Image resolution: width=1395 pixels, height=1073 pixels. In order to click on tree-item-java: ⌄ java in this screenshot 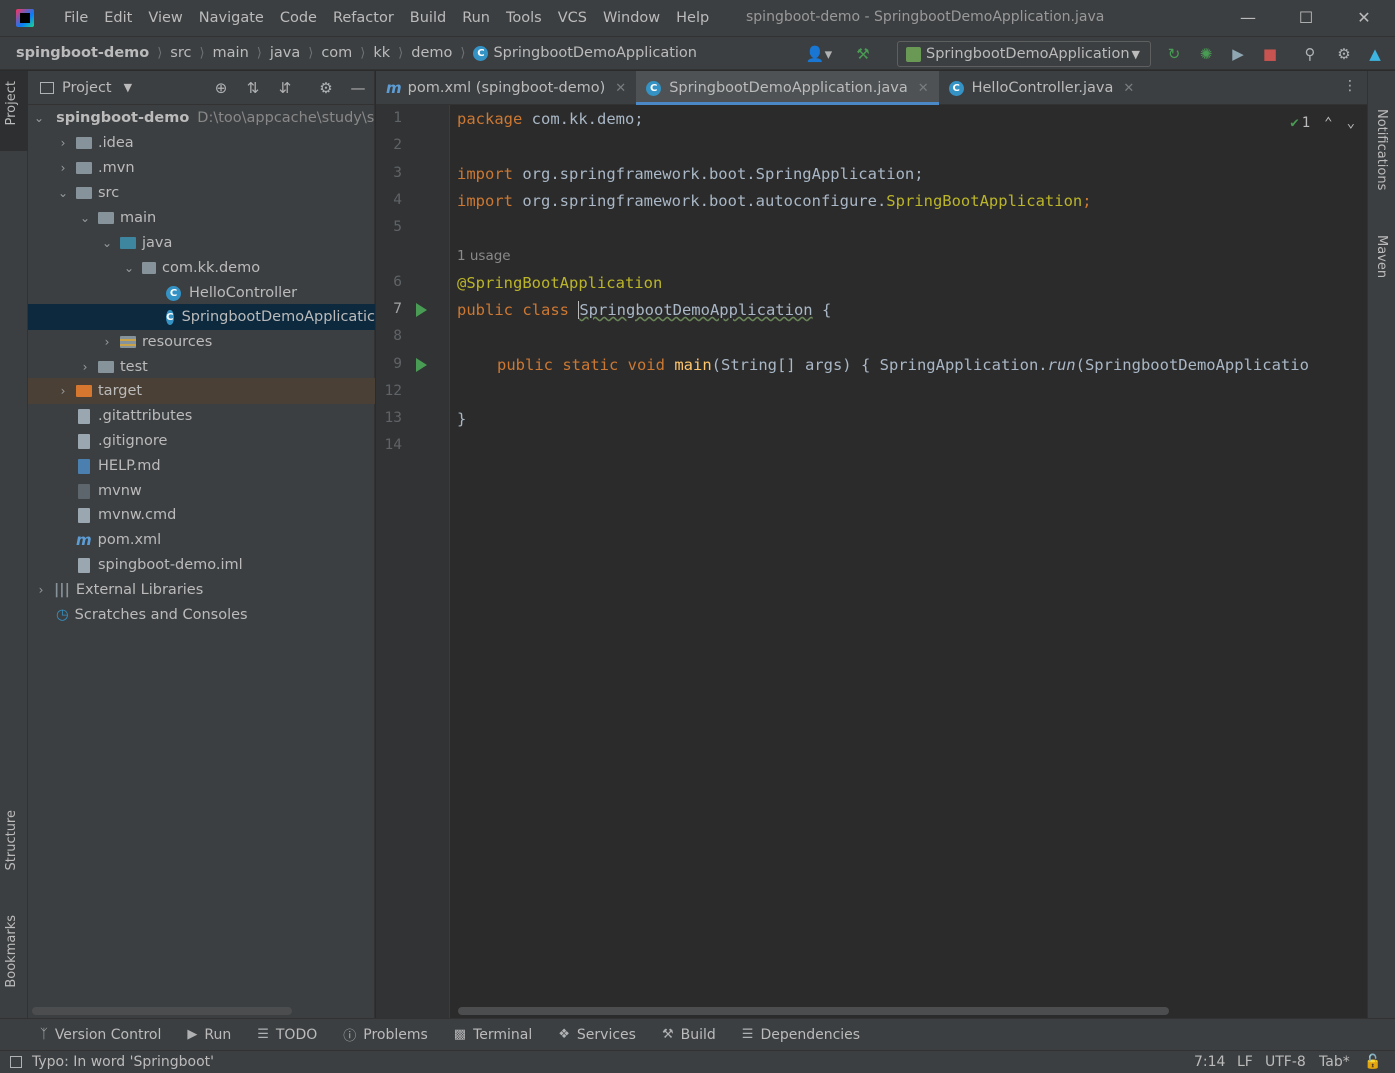, I will do `click(201, 243)`.